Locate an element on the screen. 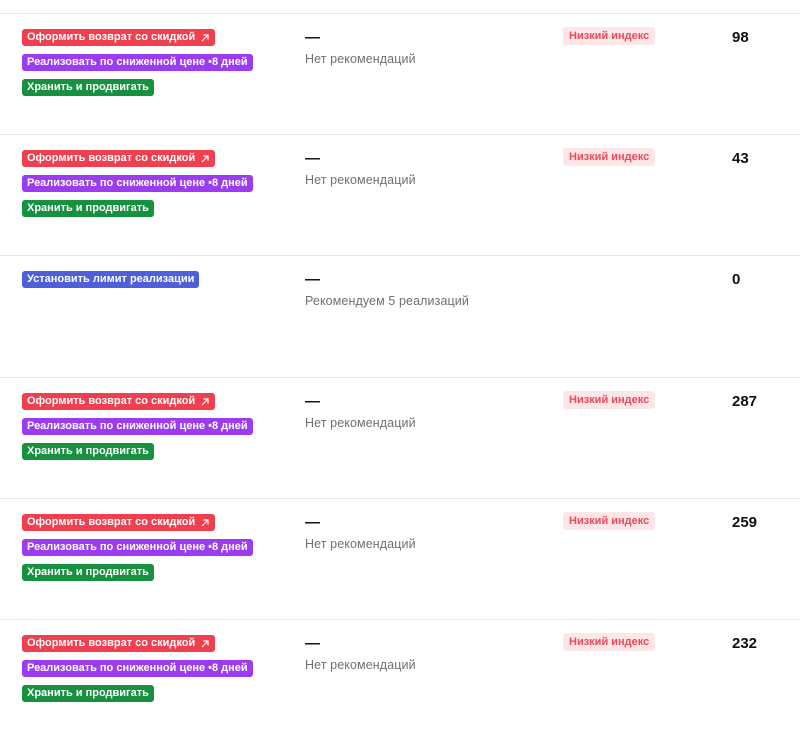 This screenshot has width=800, height=740. set-sale-limit-button: Установить лимит реализации is located at coordinates (111, 279).